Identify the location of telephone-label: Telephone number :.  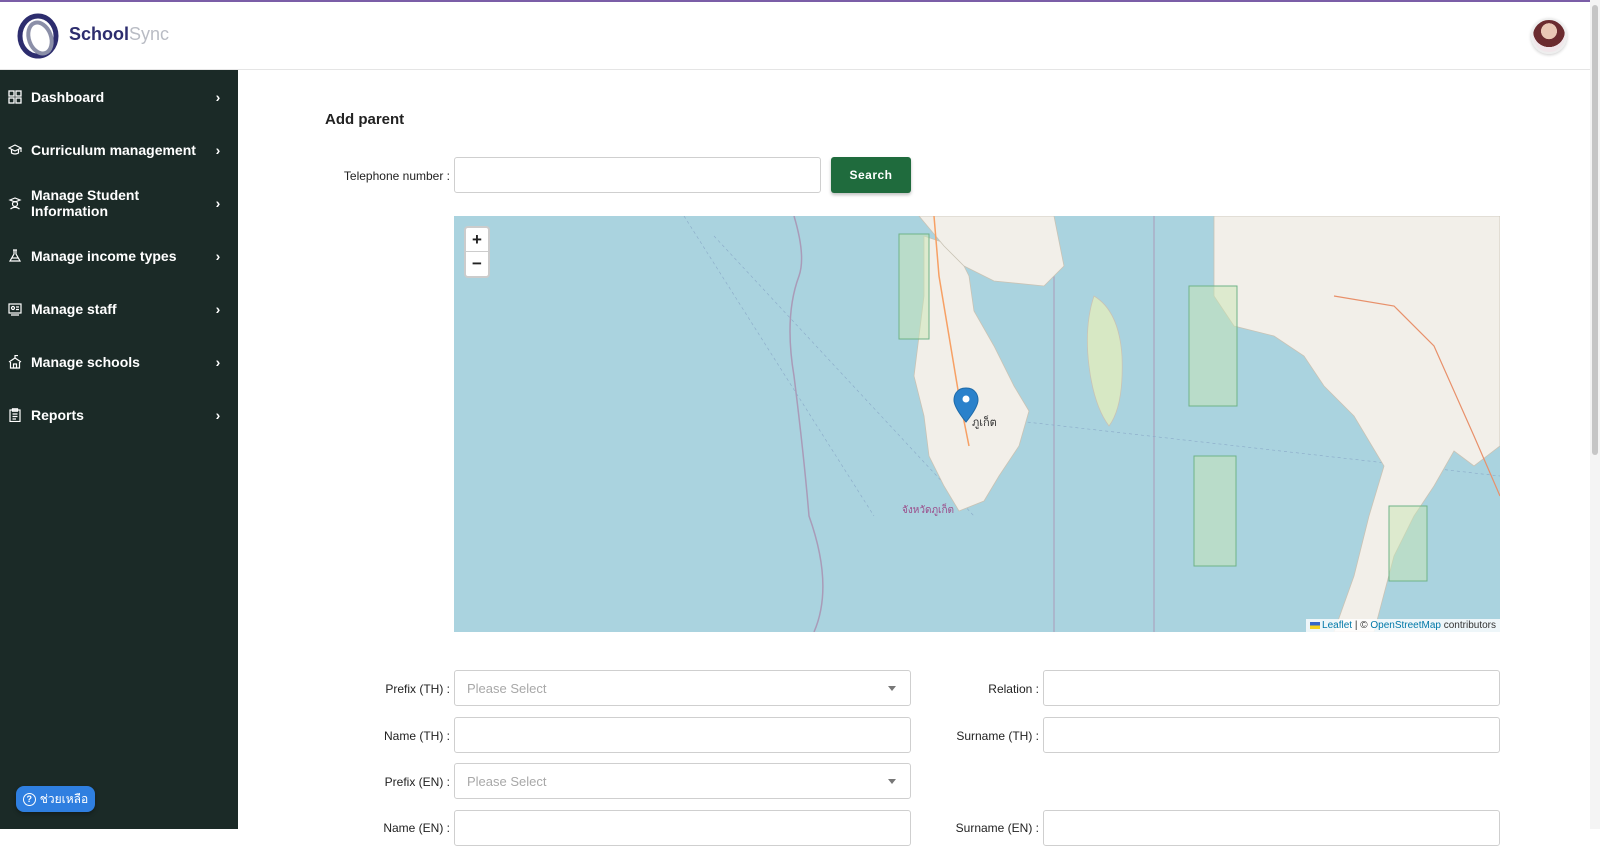
(396, 176).